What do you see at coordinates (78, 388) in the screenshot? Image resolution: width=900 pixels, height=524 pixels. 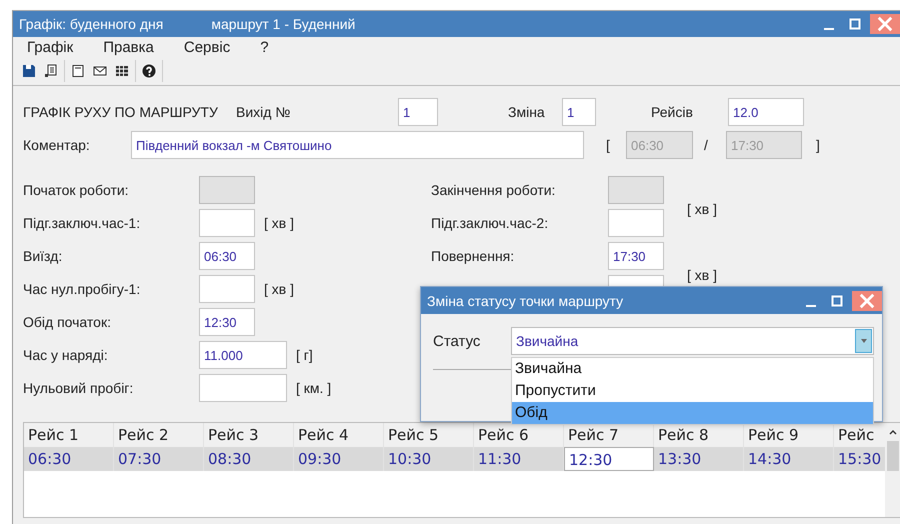 I see `field-label: Нульовий пробіг:` at bounding box center [78, 388].